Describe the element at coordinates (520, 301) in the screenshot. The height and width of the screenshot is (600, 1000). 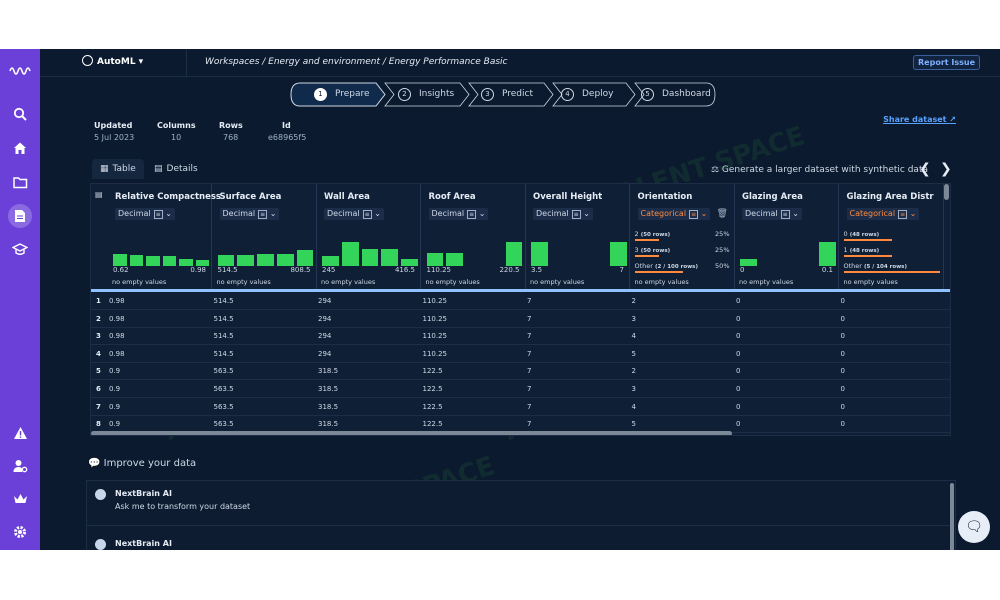
I see `table-row: 1 0.98 514.5 294 110.25 7 2 0 0` at that location.